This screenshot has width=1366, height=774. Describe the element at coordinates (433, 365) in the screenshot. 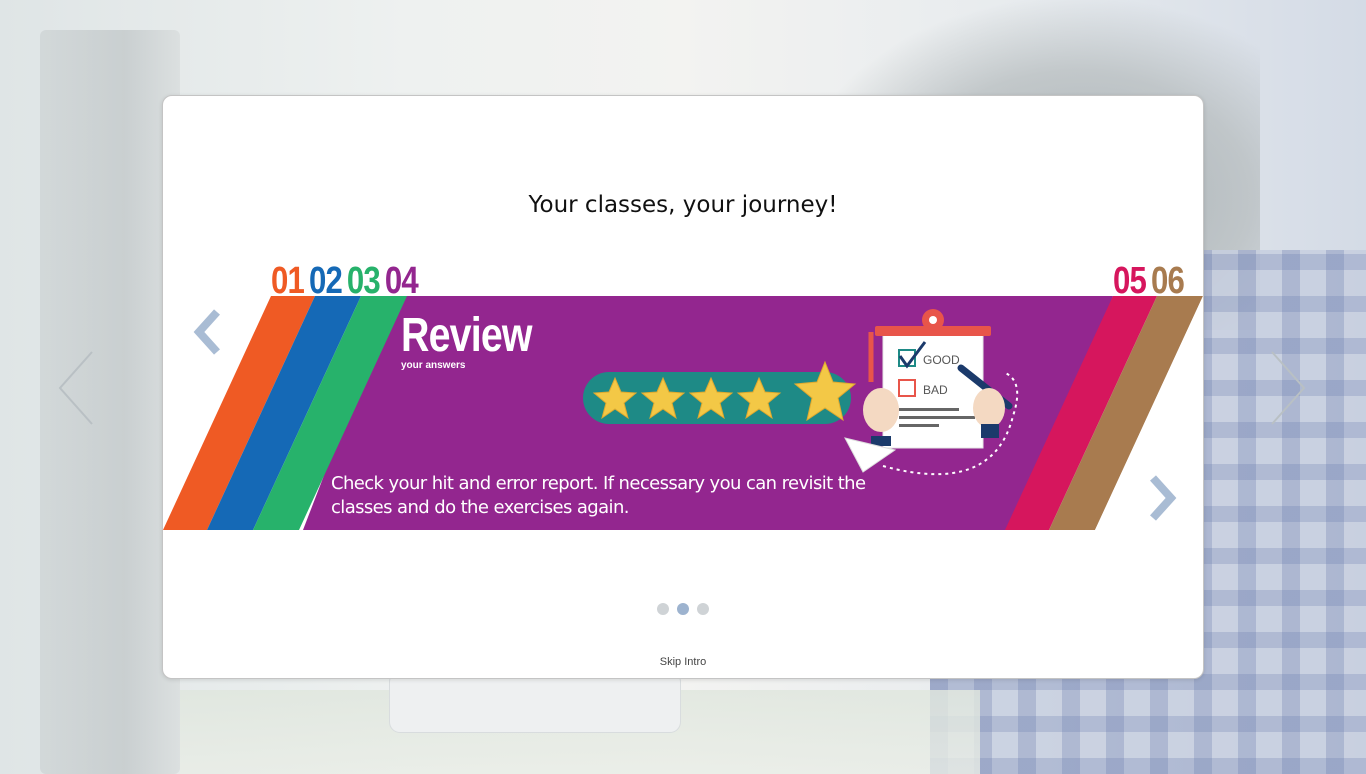

I see `slide-subheading: your answers` at that location.